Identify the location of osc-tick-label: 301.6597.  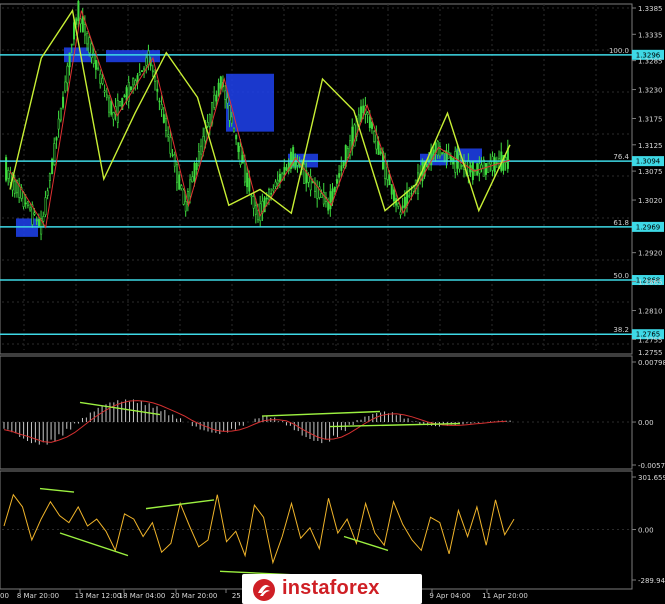
(651, 478).